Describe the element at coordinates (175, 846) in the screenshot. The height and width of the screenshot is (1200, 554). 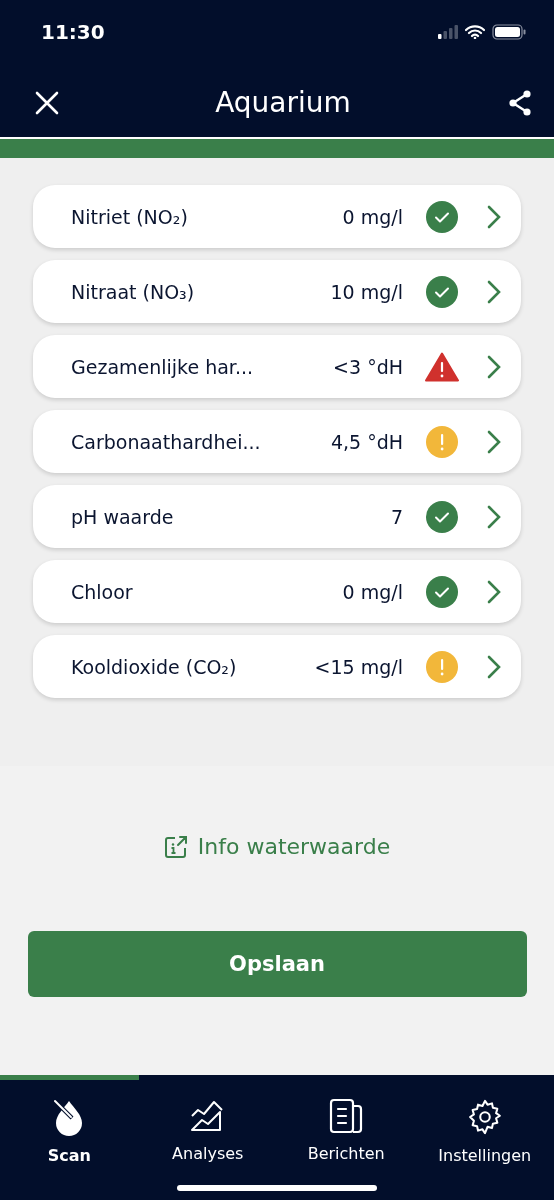
I see `external-info-icon` at that location.